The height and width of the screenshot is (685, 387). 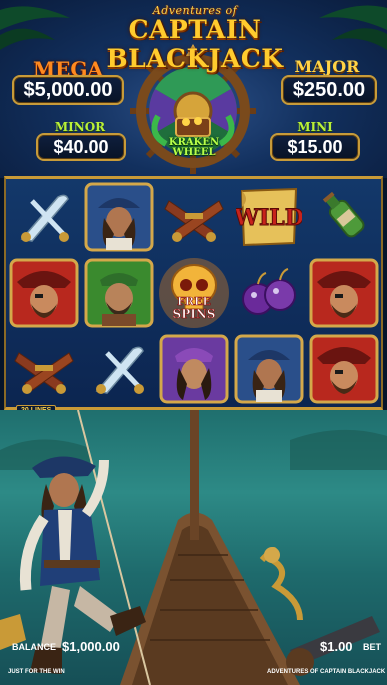 What do you see at coordinates (327, 66) in the screenshot?
I see `major-jackpot-label: MAJOR` at bounding box center [327, 66].